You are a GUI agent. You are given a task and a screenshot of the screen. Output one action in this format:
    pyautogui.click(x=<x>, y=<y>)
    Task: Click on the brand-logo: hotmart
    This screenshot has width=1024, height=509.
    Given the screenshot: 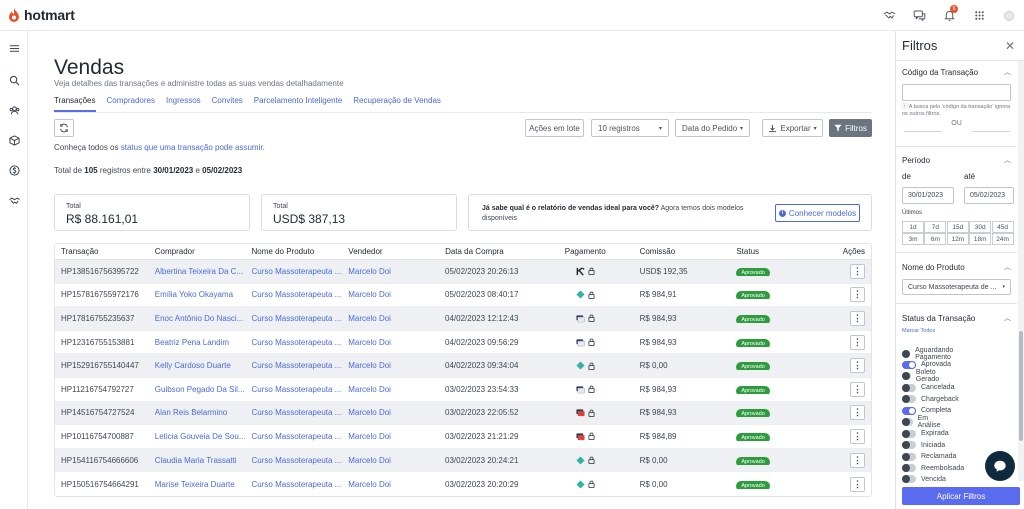 What is the action you would take?
    pyautogui.click(x=41, y=15)
    